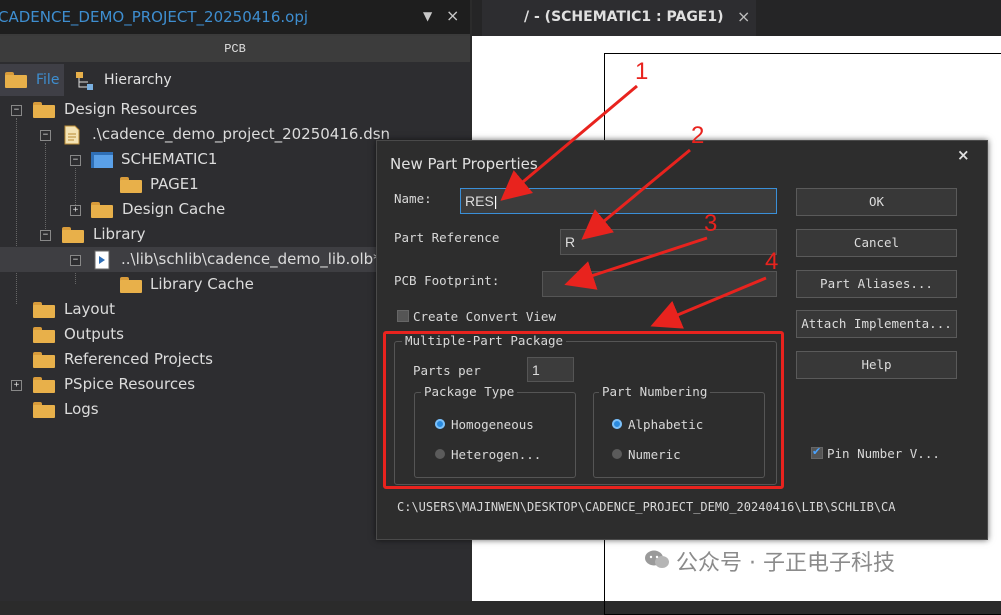 This screenshot has height=615, width=1001. I want to click on annotation-number-4: 4, so click(772, 261).